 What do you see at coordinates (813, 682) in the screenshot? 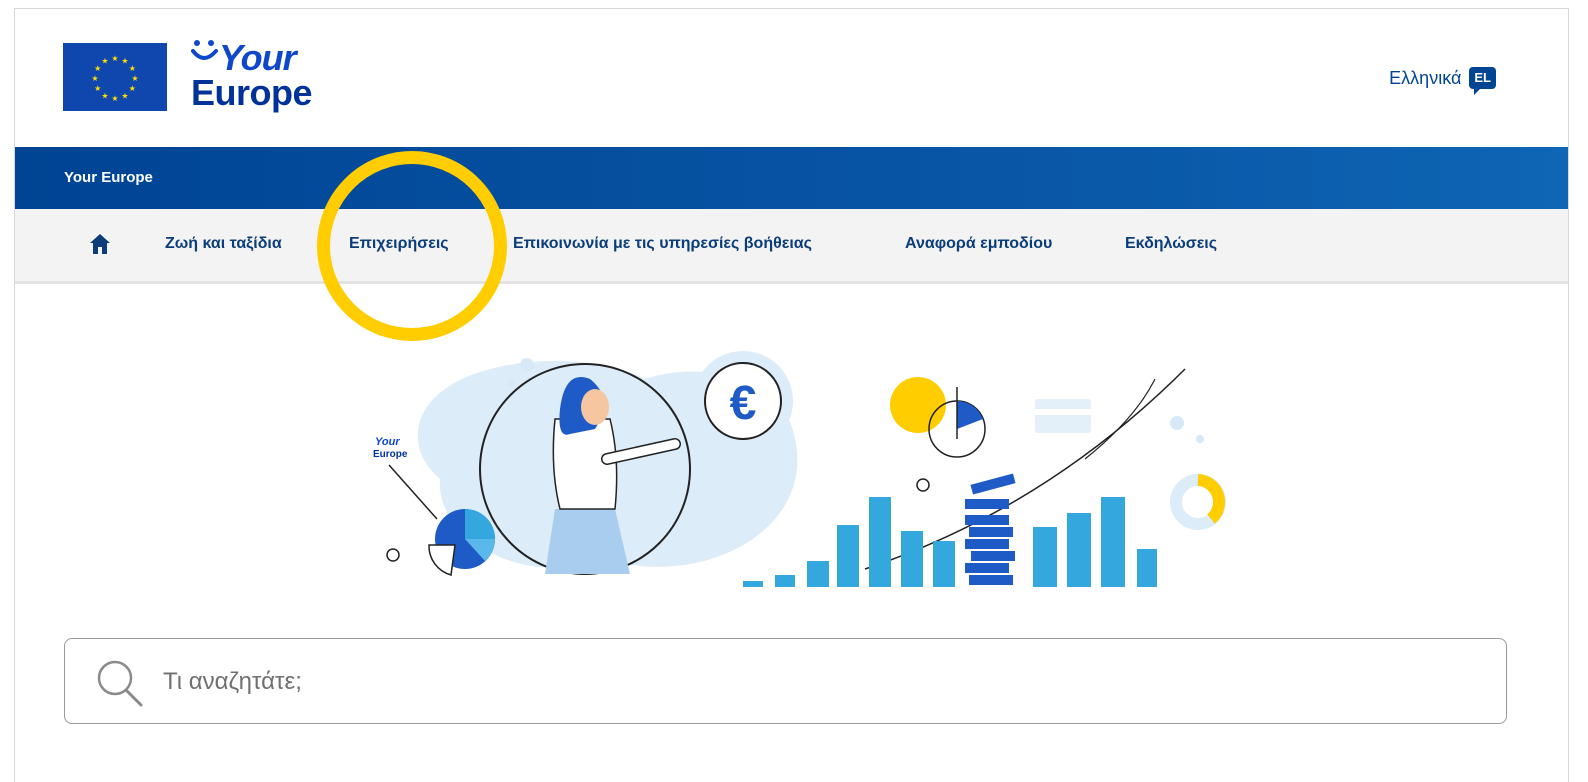
I see `search-input` at bounding box center [813, 682].